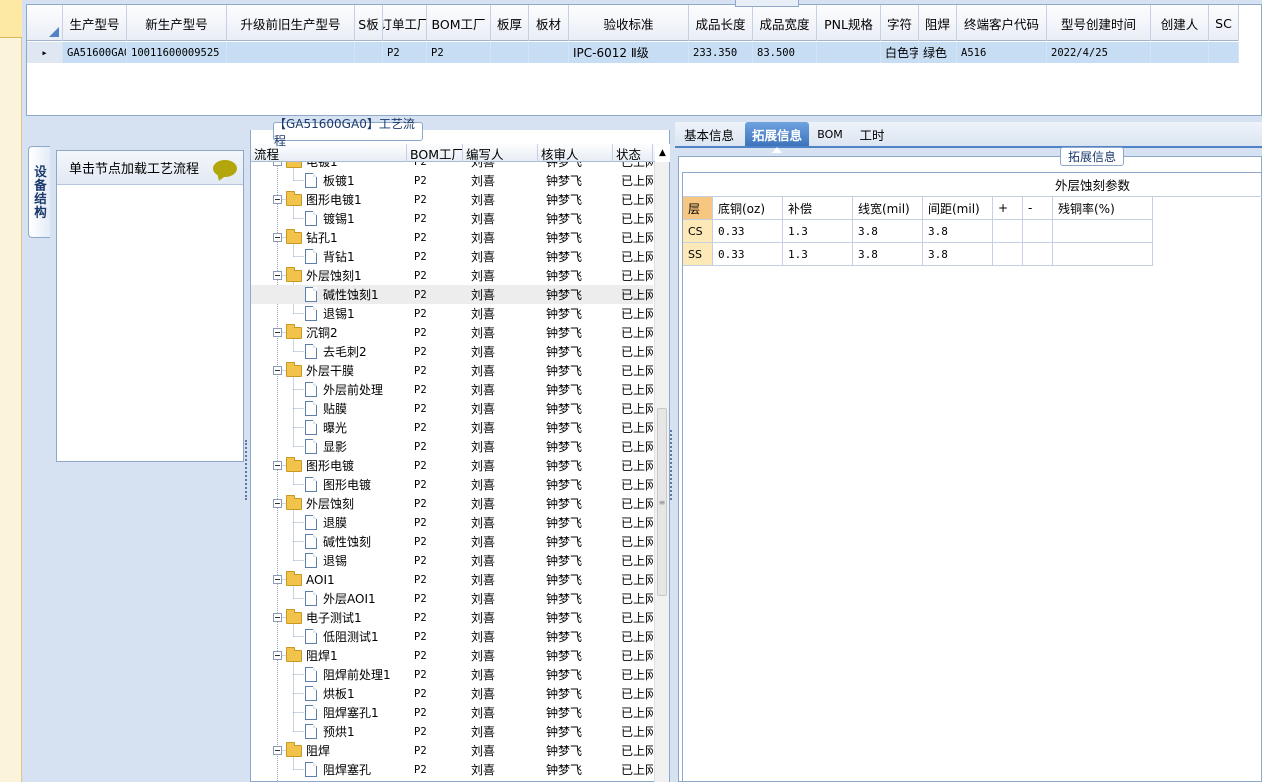 The width and height of the screenshot is (1262, 782). Describe the element at coordinates (369, 23) in the screenshot. I see `grid-col-header: S板` at that location.